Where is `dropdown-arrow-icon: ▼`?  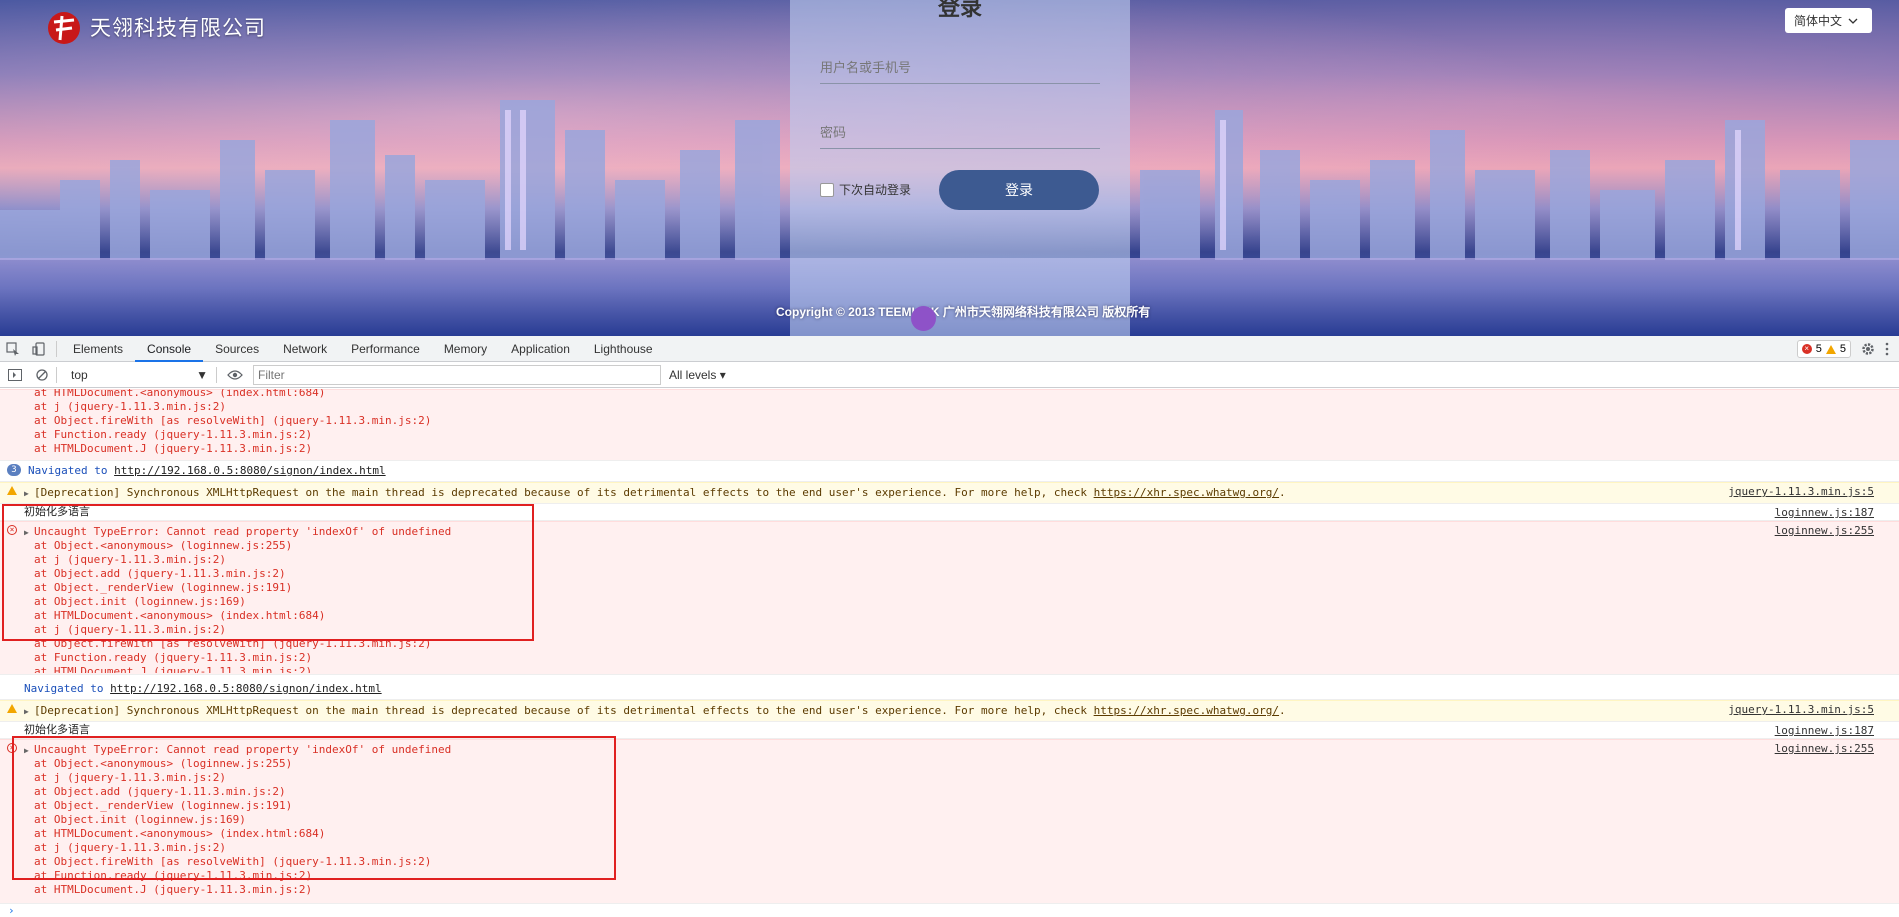 dropdown-arrow-icon: ▼ is located at coordinates (202, 374).